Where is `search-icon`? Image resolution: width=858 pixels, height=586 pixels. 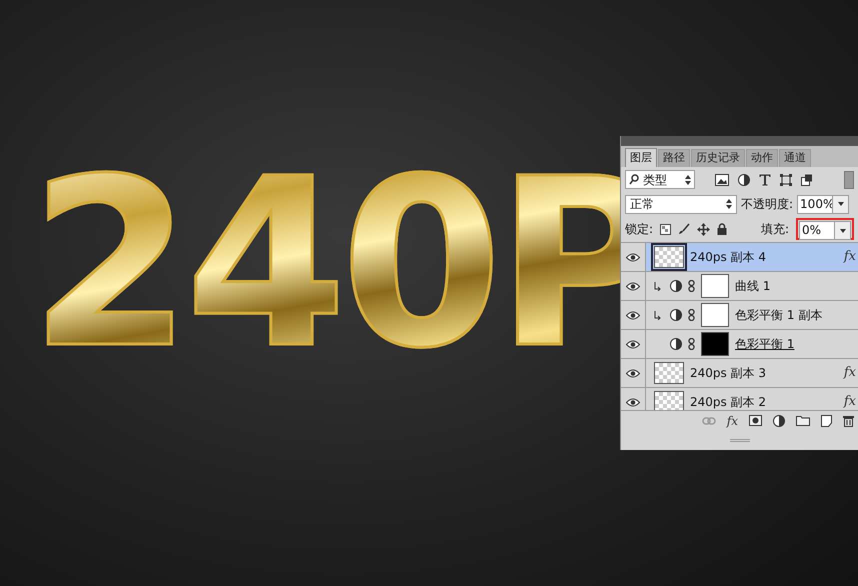 search-icon is located at coordinates (634, 179).